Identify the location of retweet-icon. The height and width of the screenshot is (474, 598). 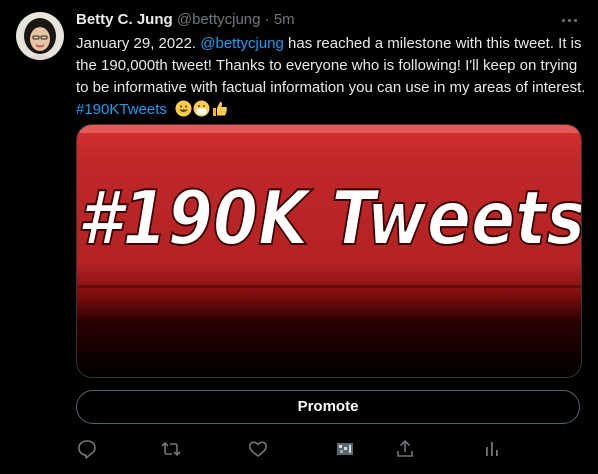
(171, 449).